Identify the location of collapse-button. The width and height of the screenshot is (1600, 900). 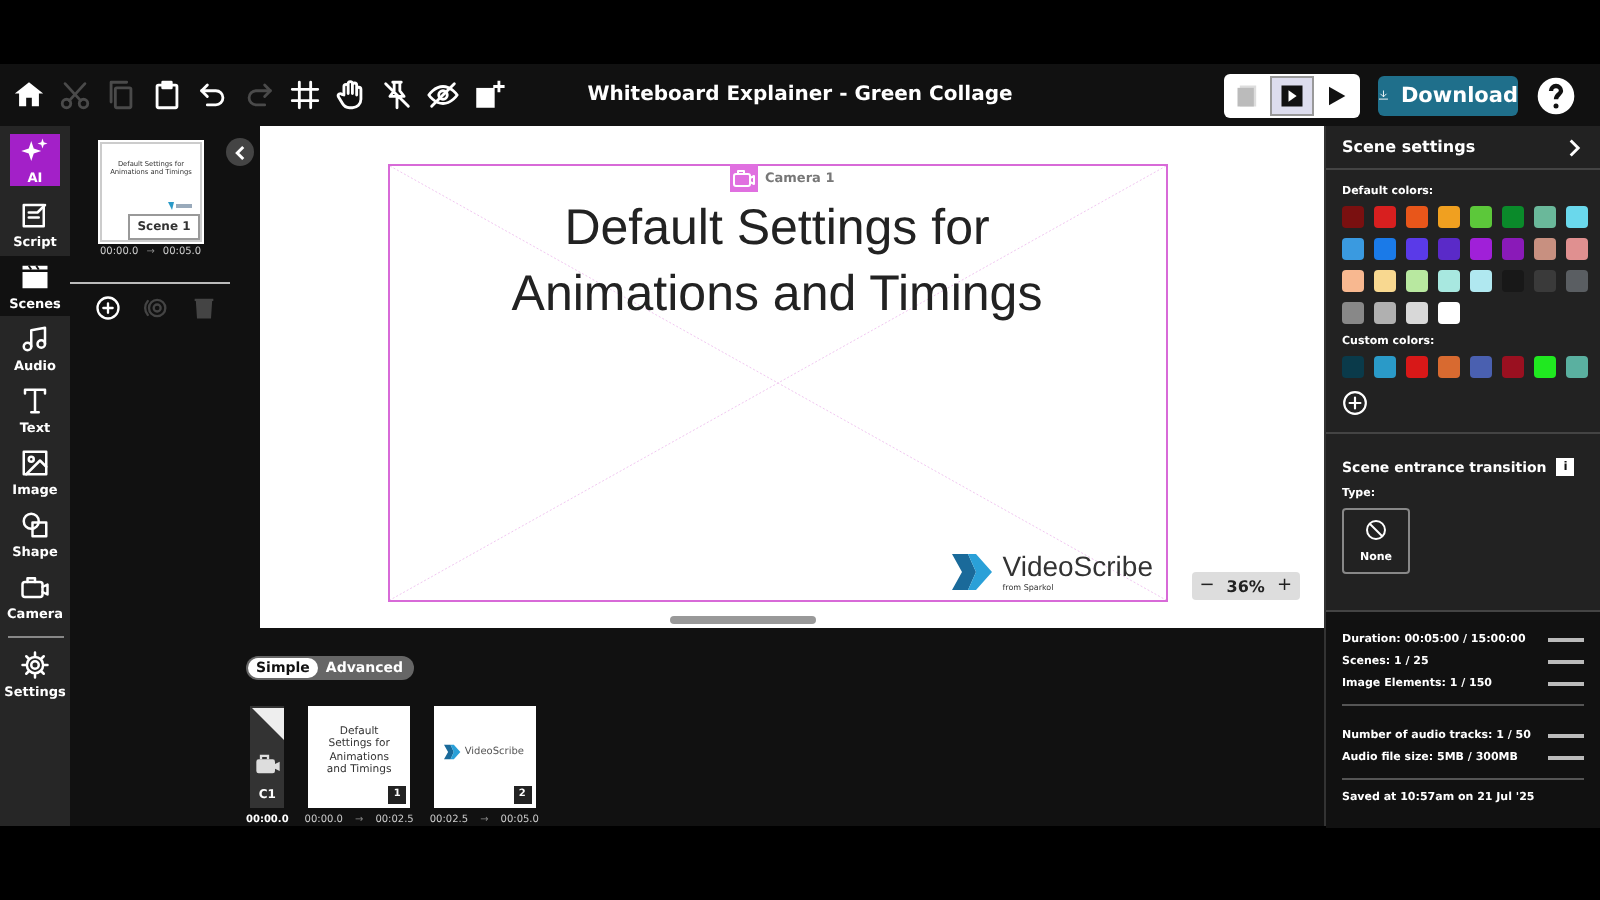
(240, 152).